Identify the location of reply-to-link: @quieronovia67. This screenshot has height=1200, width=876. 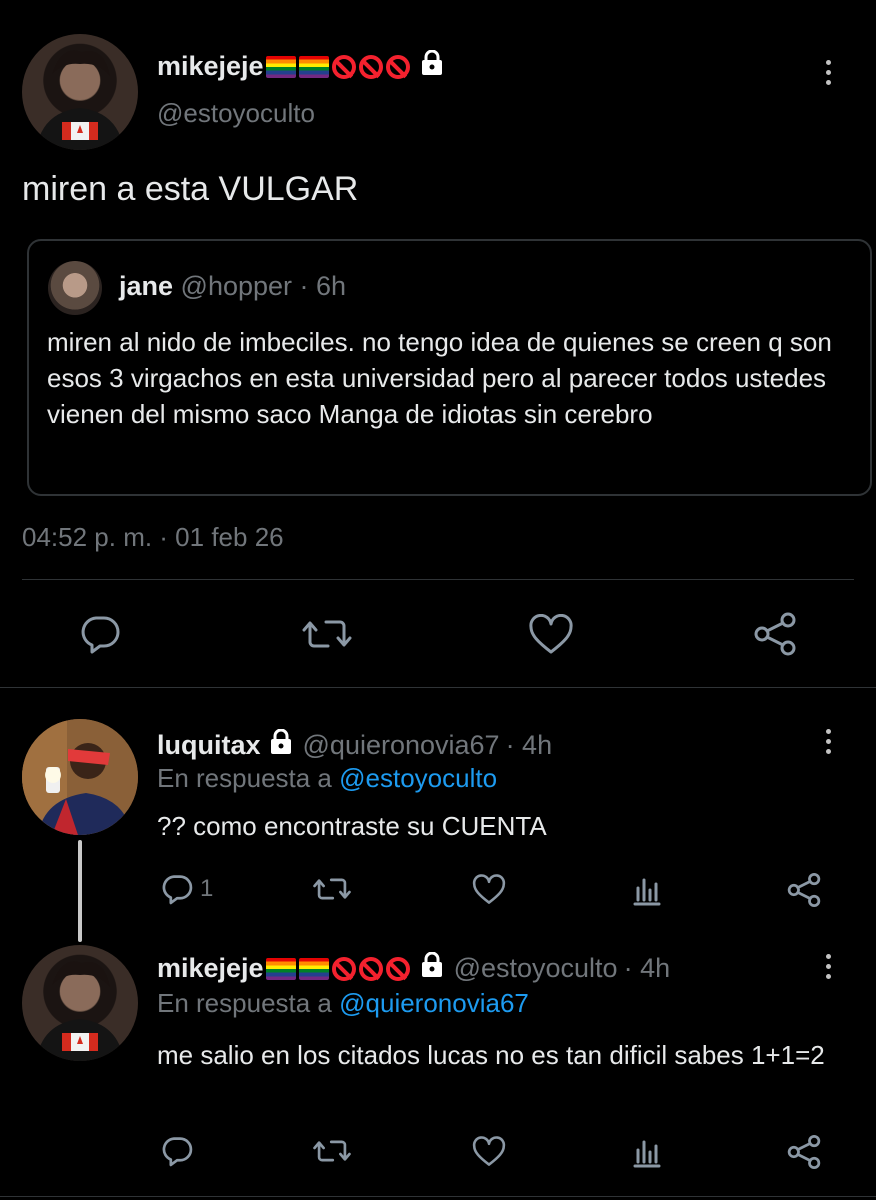
(434, 1003).